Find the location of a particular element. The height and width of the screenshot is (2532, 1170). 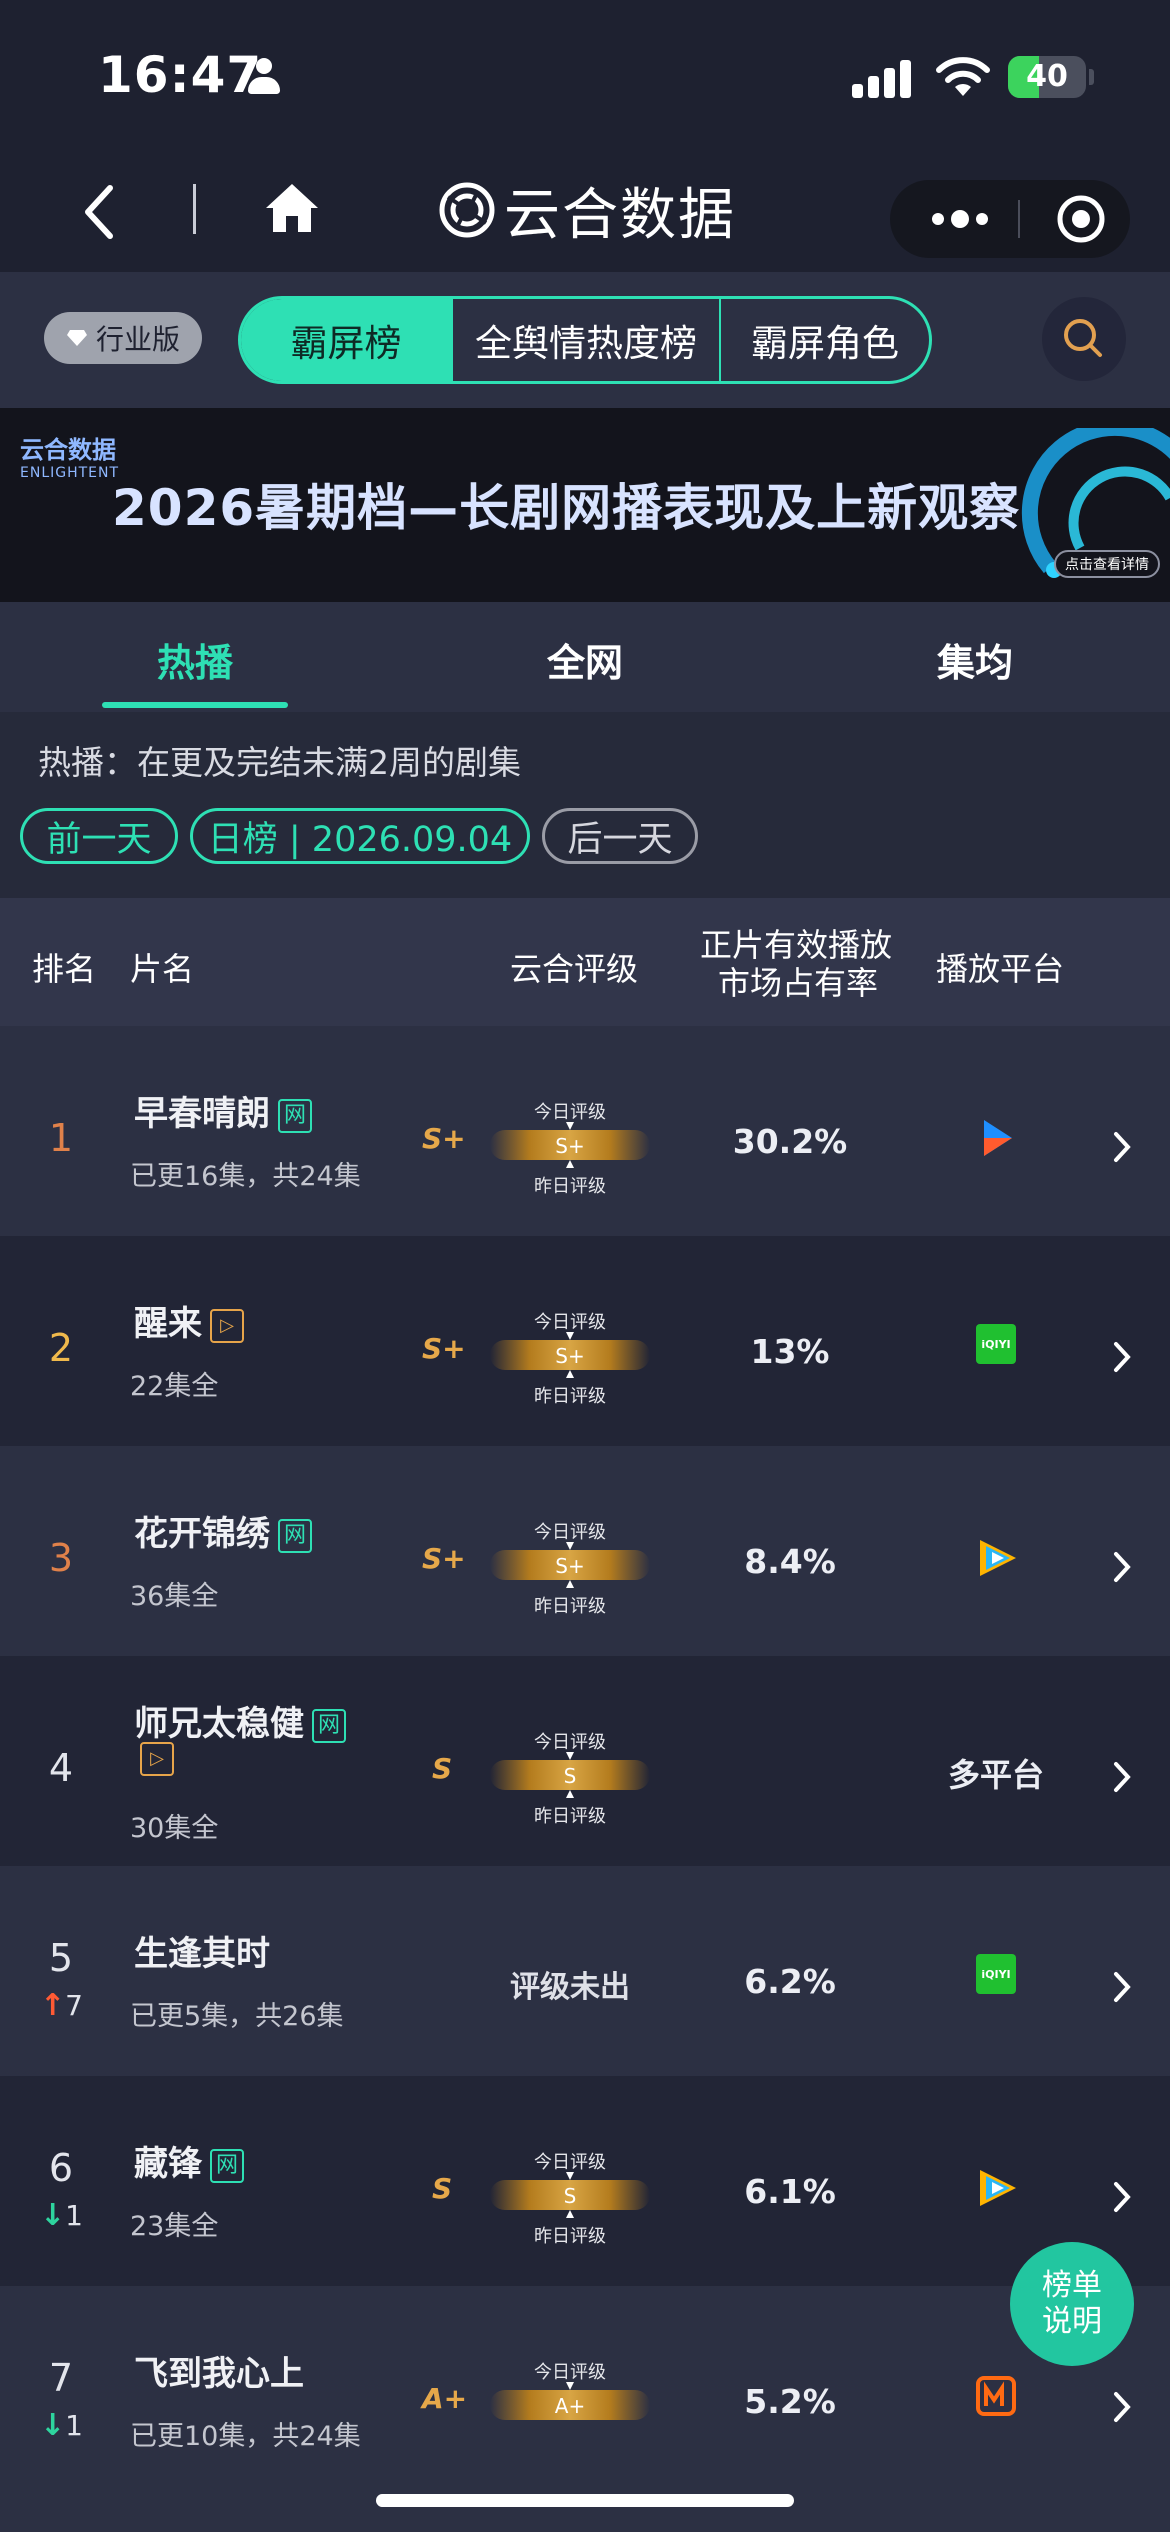

segment-bapingjuese: 霸屏角色 is located at coordinates (824, 340).